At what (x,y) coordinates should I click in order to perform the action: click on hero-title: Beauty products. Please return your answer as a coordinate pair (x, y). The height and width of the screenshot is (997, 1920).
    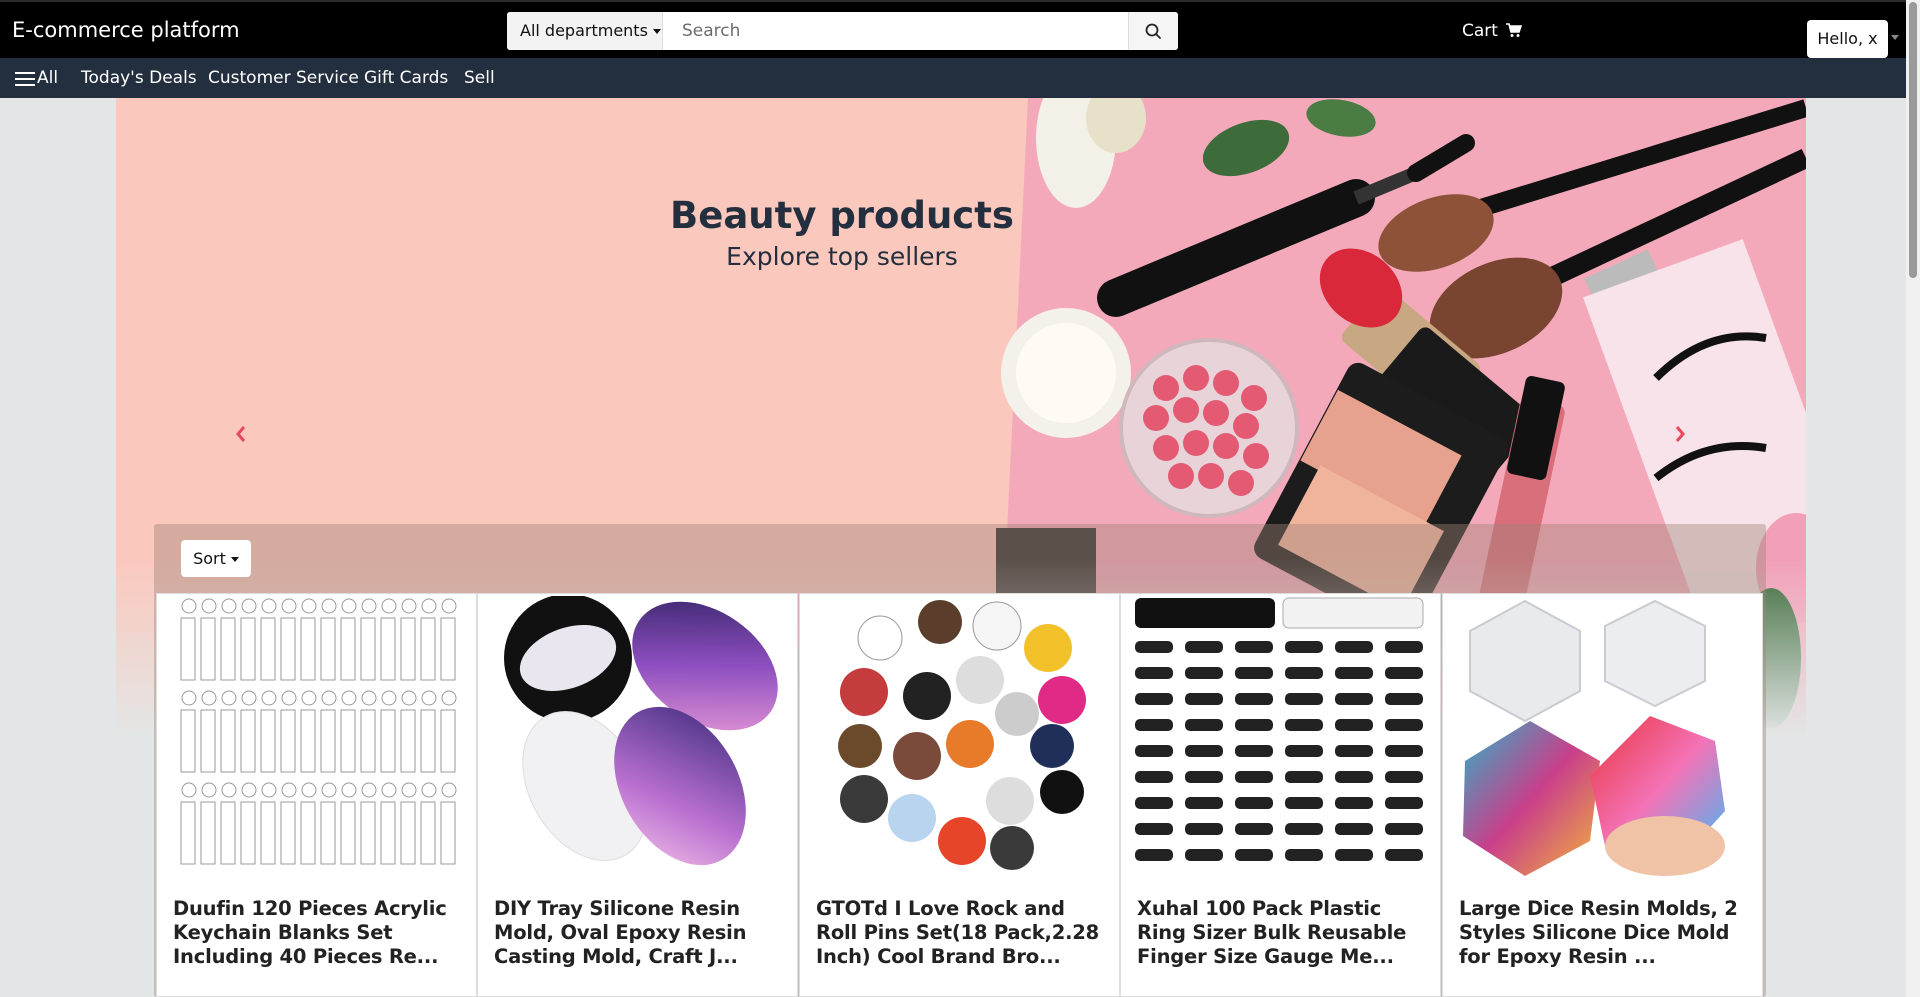
    Looking at the image, I should click on (842, 215).